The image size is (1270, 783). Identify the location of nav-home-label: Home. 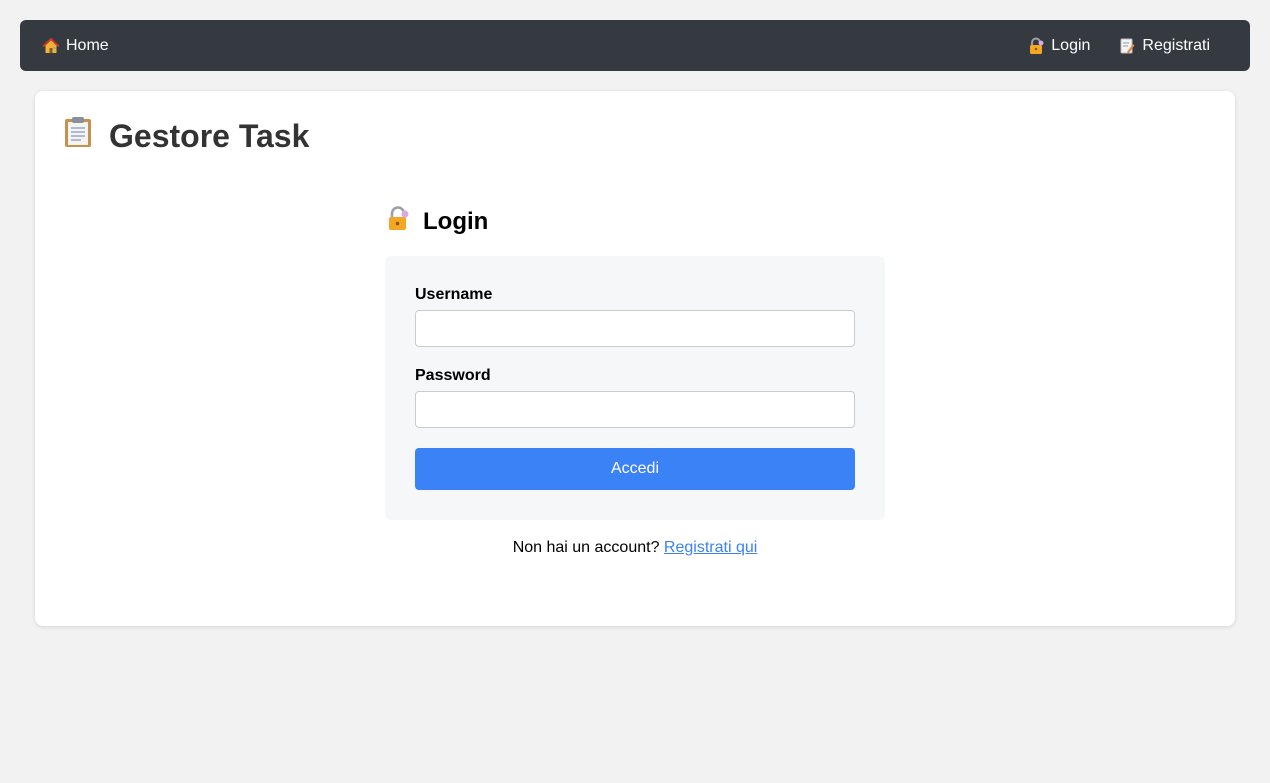
(87, 45).